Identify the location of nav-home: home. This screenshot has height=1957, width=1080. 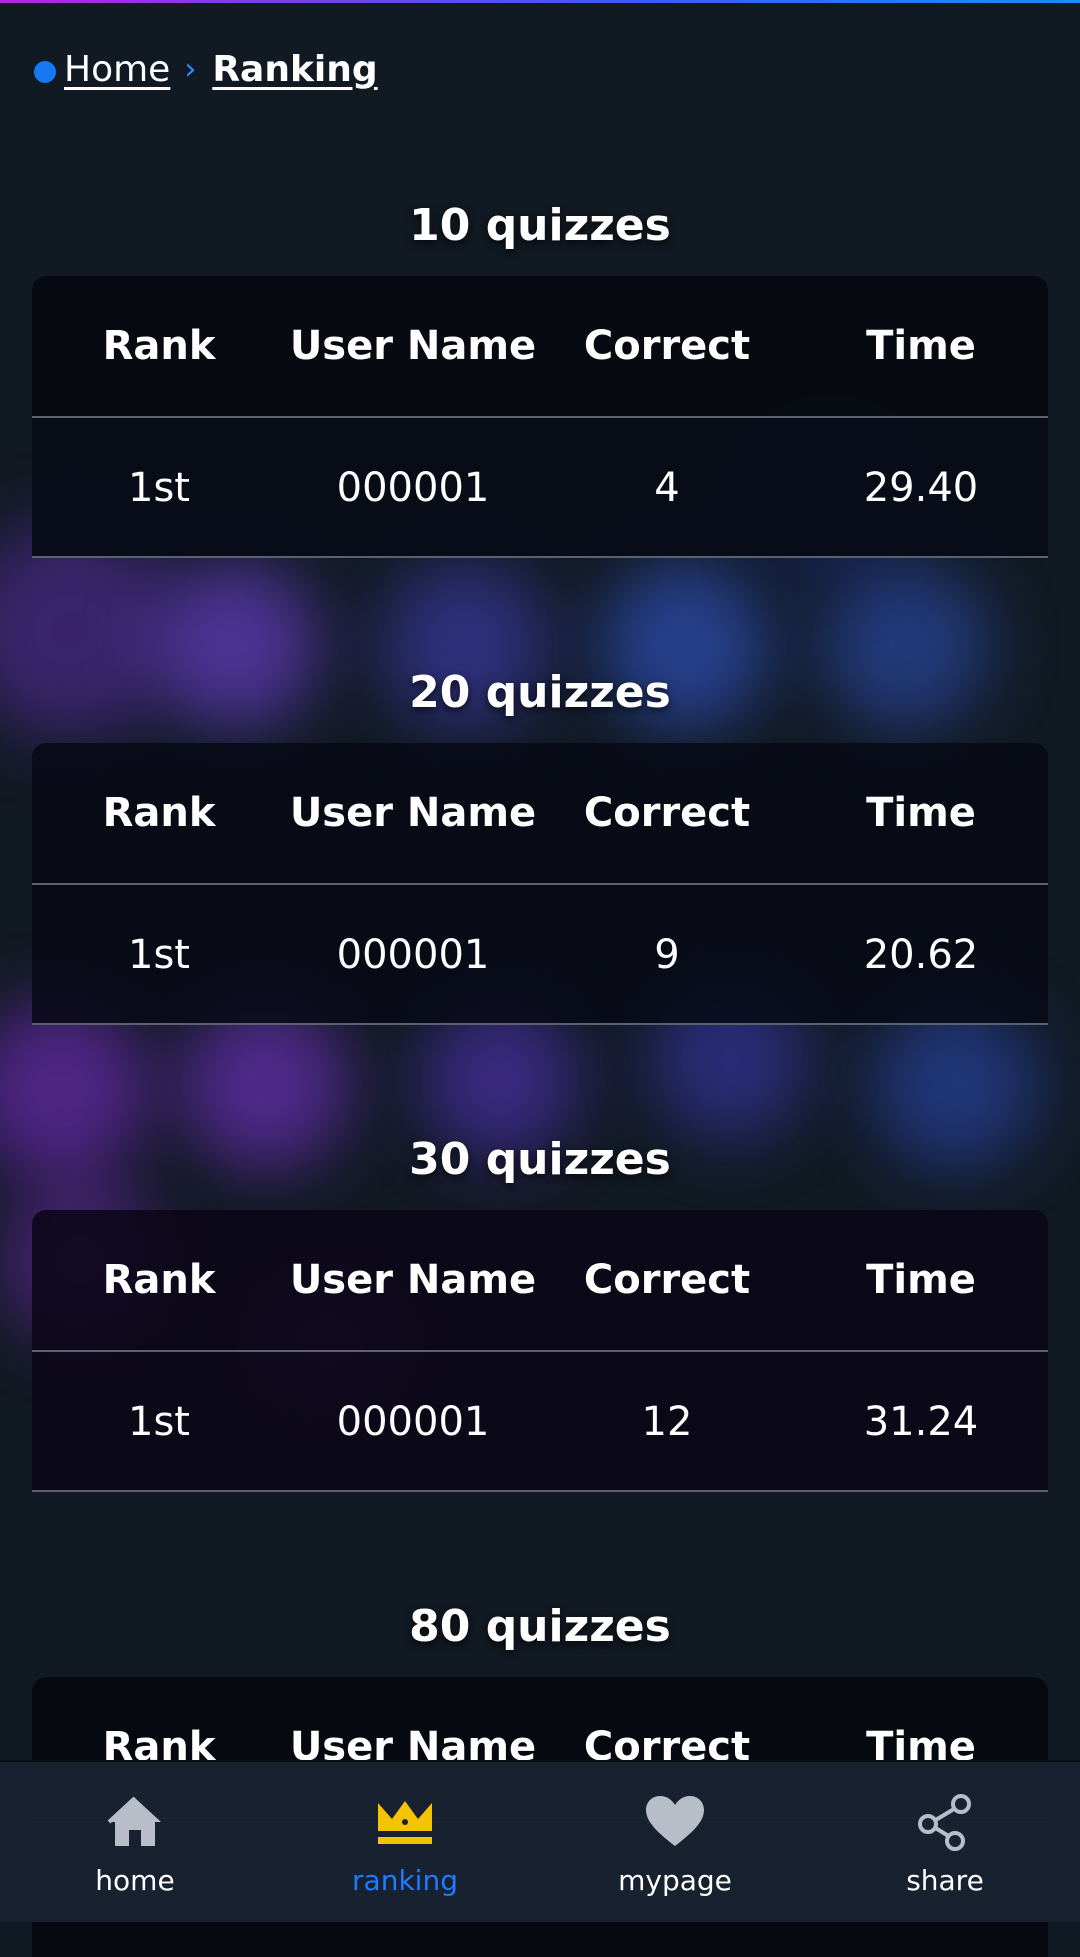
(135, 1842).